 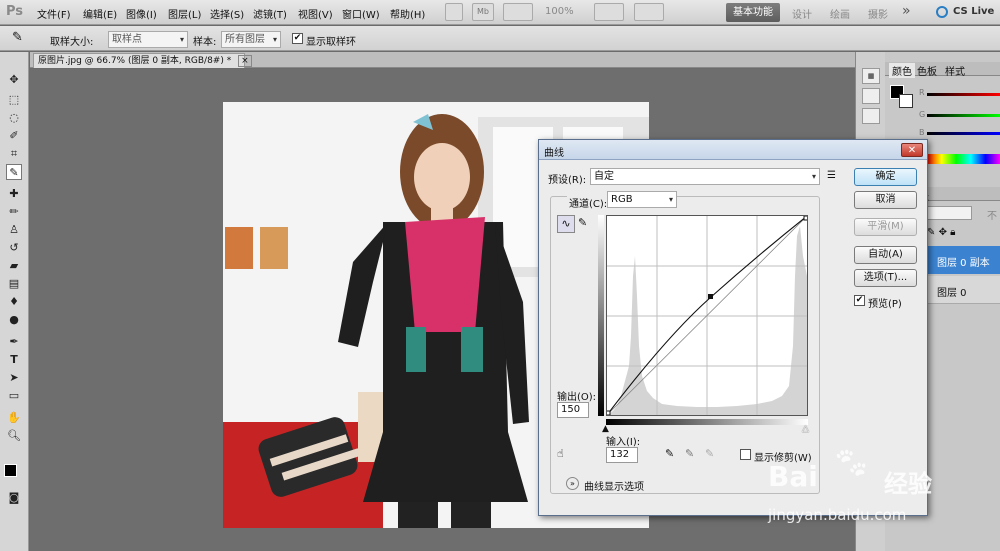 I want to click on preset-options-icon: ☰, so click(x=831, y=175).